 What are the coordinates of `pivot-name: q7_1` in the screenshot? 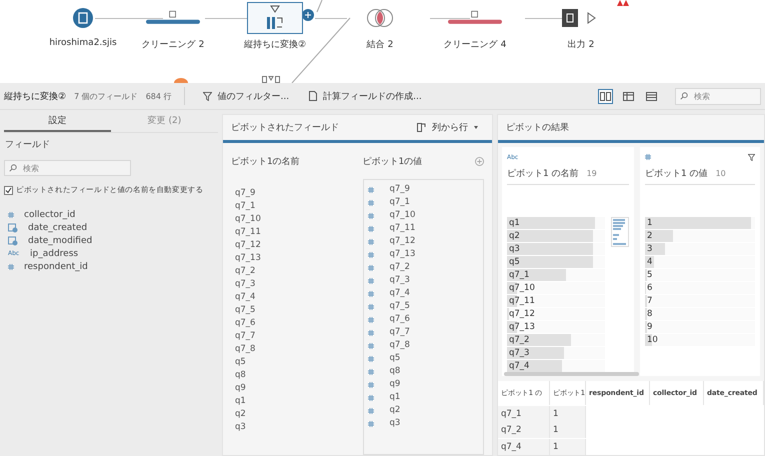 It's located at (245, 206).